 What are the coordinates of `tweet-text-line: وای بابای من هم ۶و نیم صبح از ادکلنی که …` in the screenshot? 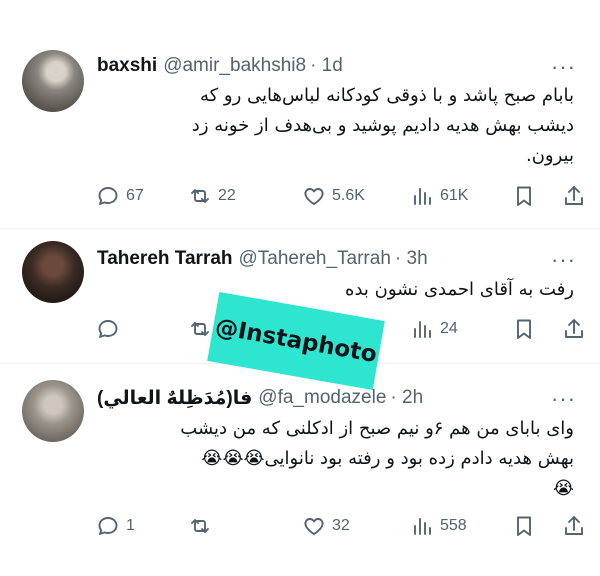 It's located at (377, 428).